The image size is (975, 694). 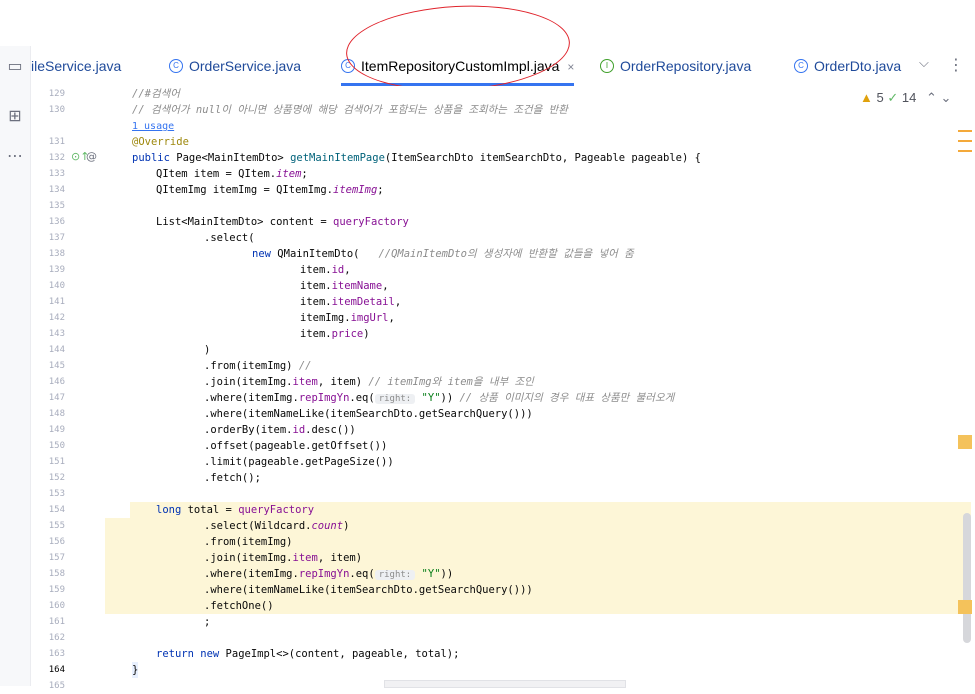 I want to click on code-text: itemImg., so click(x=325, y=318).